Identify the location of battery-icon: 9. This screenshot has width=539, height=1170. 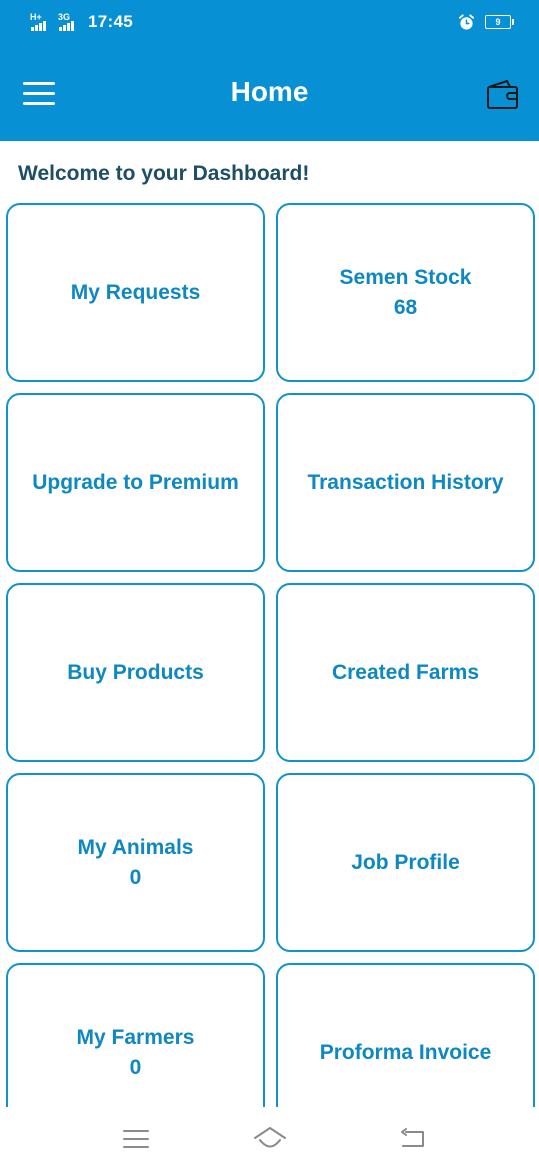
(499, 22).